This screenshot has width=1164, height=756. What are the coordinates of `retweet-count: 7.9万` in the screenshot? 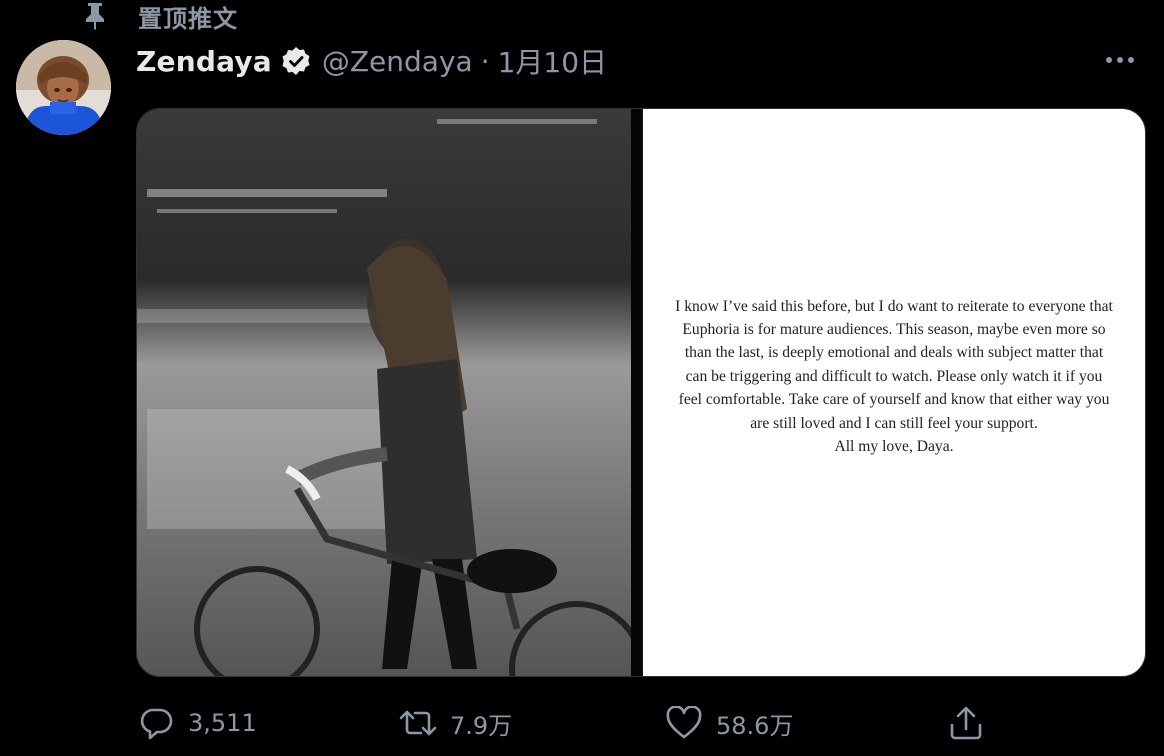 It's located at (481, 725).